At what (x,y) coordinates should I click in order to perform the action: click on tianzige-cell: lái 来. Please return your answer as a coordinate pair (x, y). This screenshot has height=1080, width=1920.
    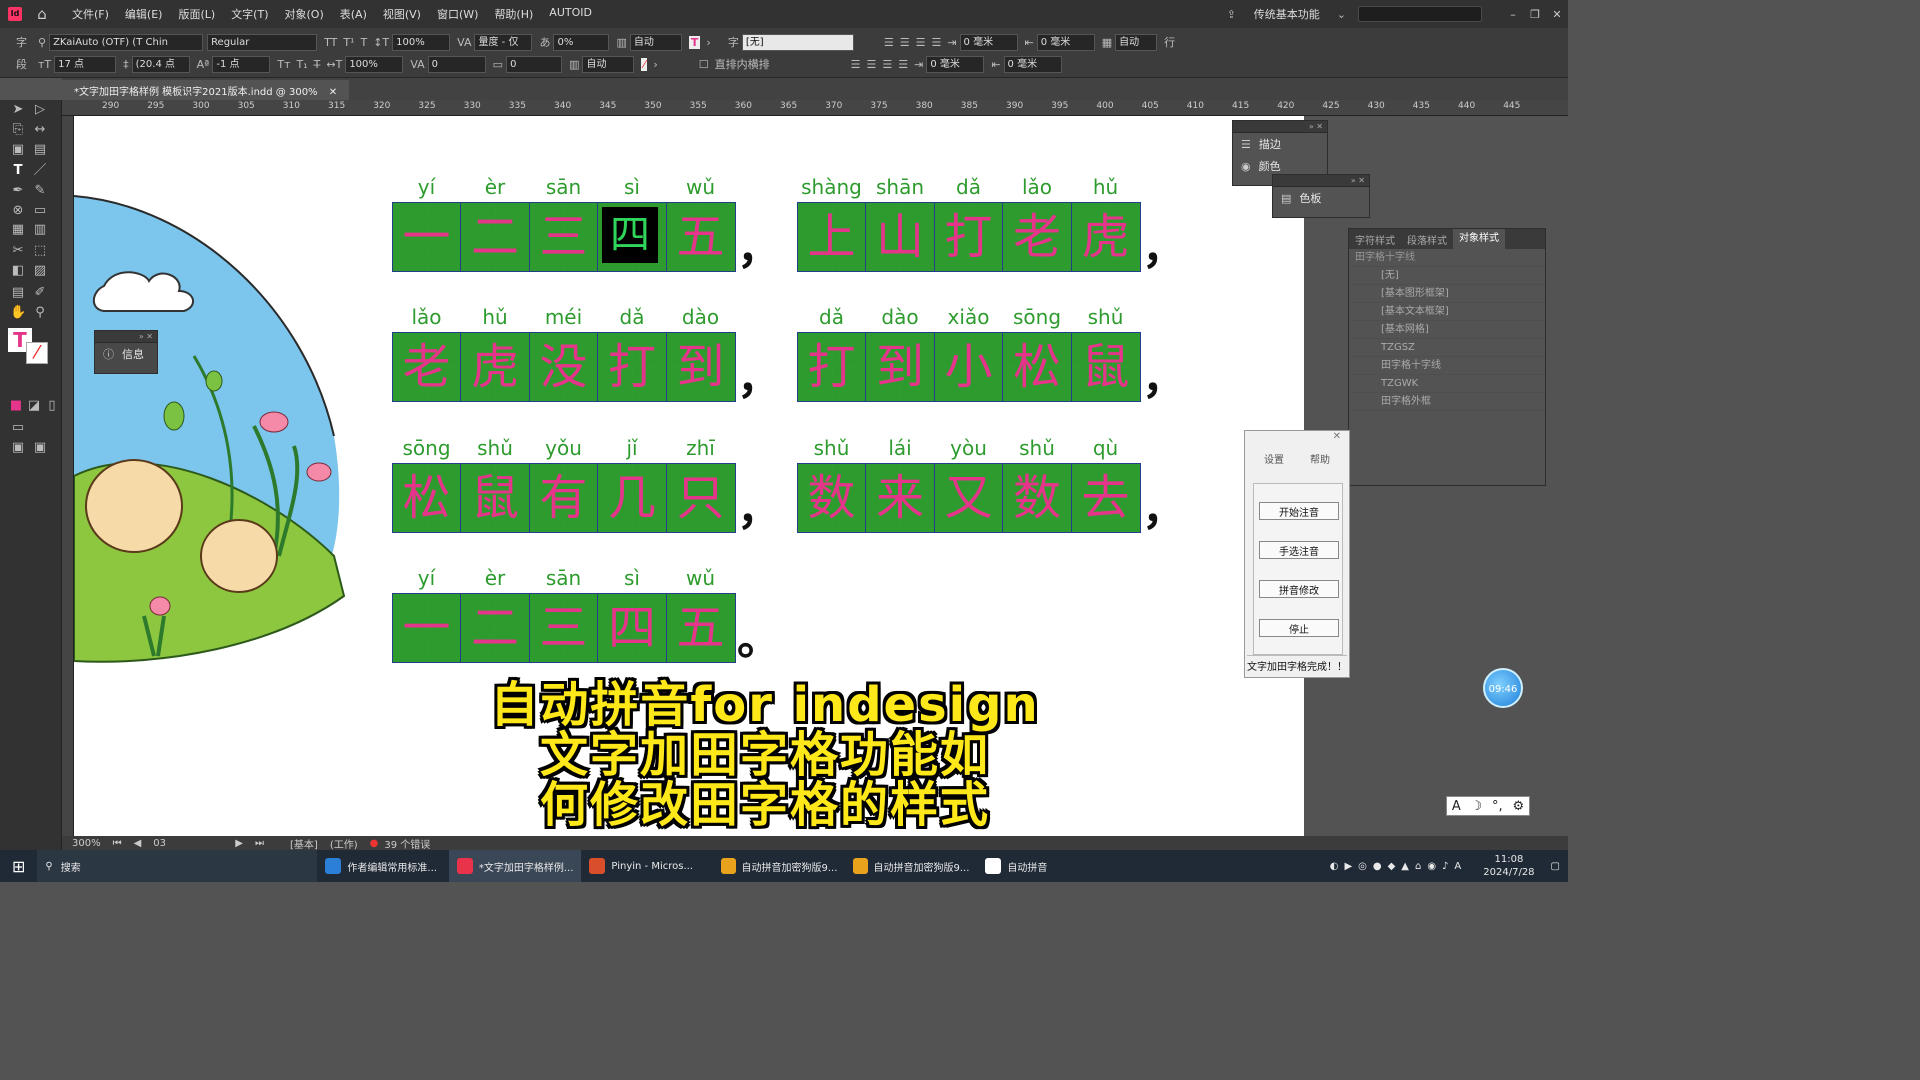
    Looking at the image, I should click on (900, 484).